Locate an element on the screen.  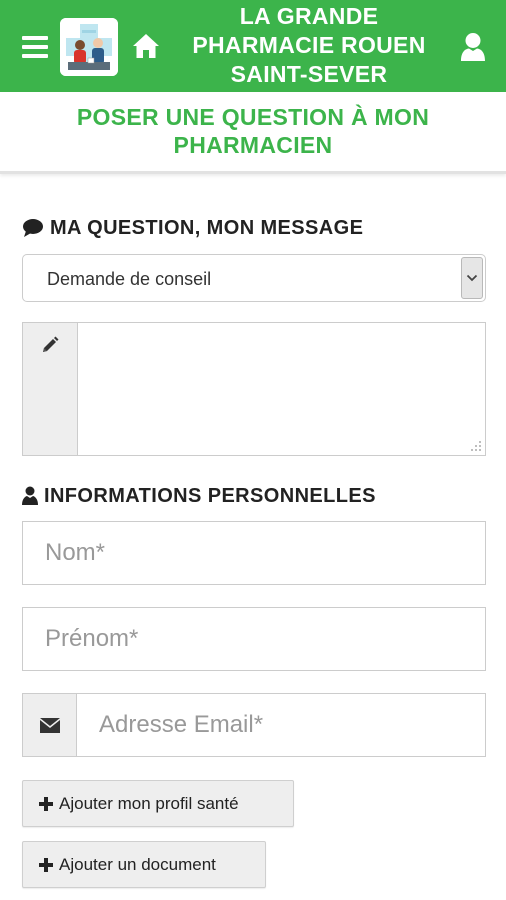
resize-grip-icon is located at coordinates (476, 446).